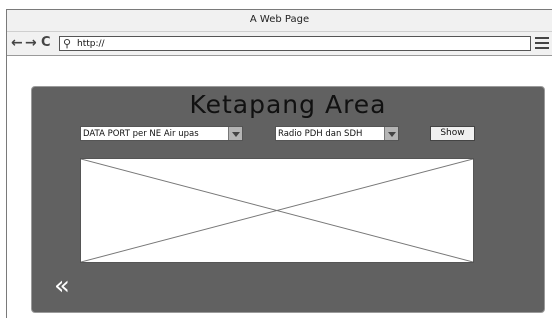  What do you see at coordinates (62, 286) in the screenshot?
I see `double-chevron-left-icon: «` at bounding box center [62, 286].